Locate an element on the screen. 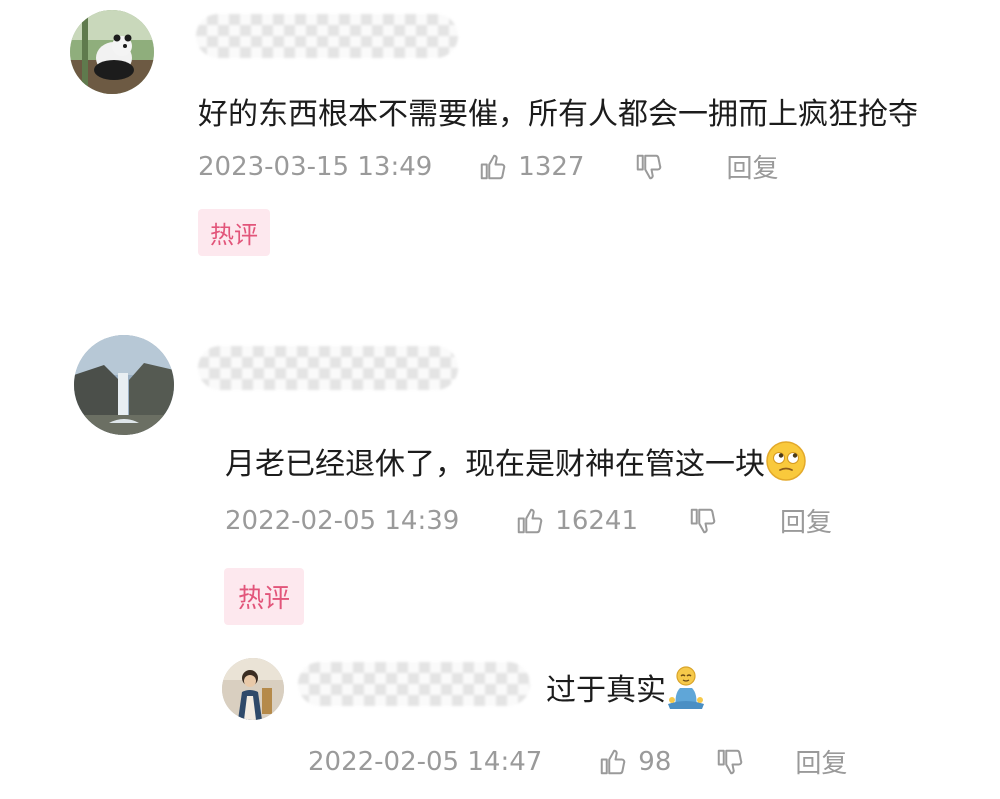  reply-text: 过于真实 is located at coordinates (626, 691).